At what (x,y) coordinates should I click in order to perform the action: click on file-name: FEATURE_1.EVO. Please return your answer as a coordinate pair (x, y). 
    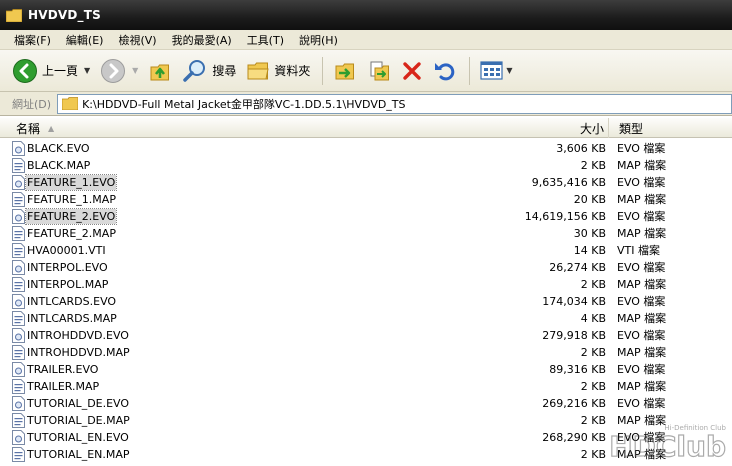
    Looking at the image, I should click on (71, 182).